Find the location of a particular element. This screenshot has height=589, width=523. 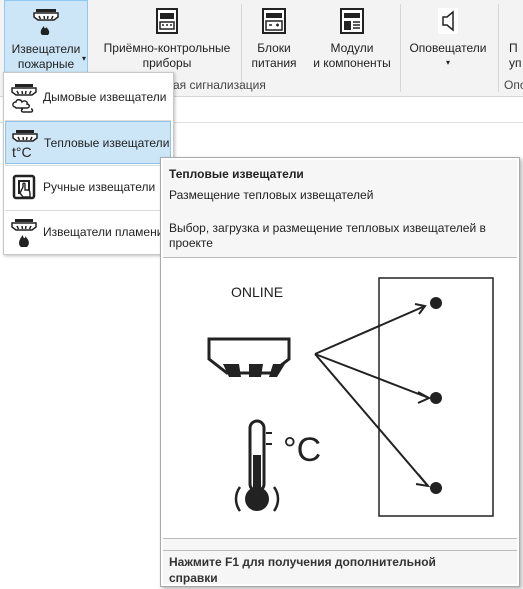

fire-detector-icon is located at coordinates (46, 22).